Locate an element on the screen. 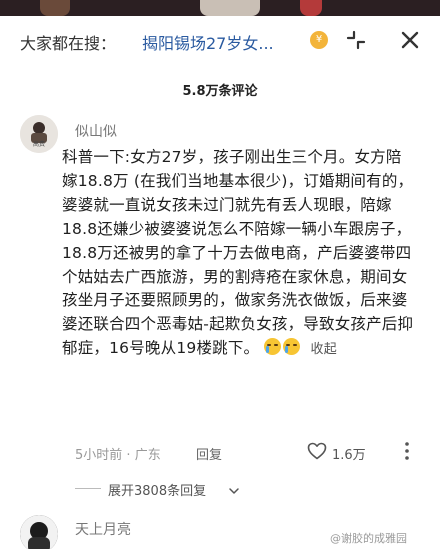 The width and height of the screenshot is (440, 549). comment-username: 似山似 is located at coordinates (96, 131).